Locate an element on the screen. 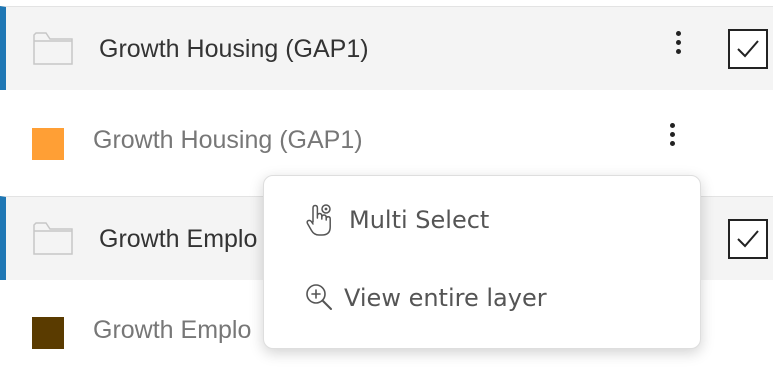 The image size is (773, 381). menu-item-multi-select: Multi Select is located at coordinates (482, 221).